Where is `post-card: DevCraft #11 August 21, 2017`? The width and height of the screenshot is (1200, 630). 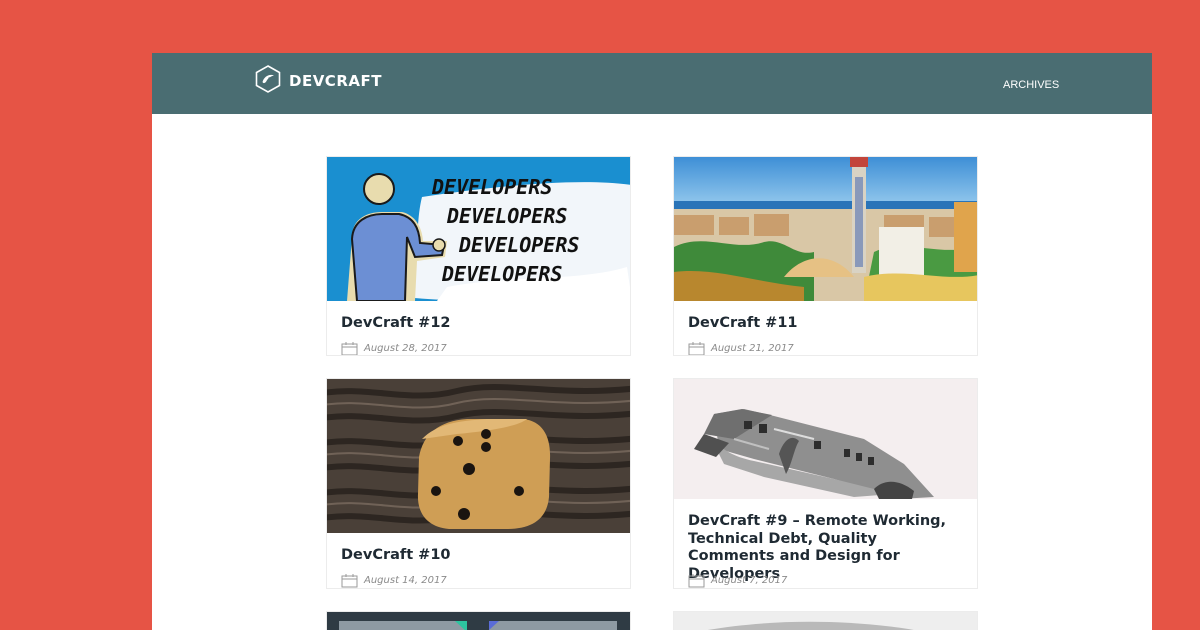 post-card: DevCraft #11 August 21, 2017 is located at coordinates (825, 256).